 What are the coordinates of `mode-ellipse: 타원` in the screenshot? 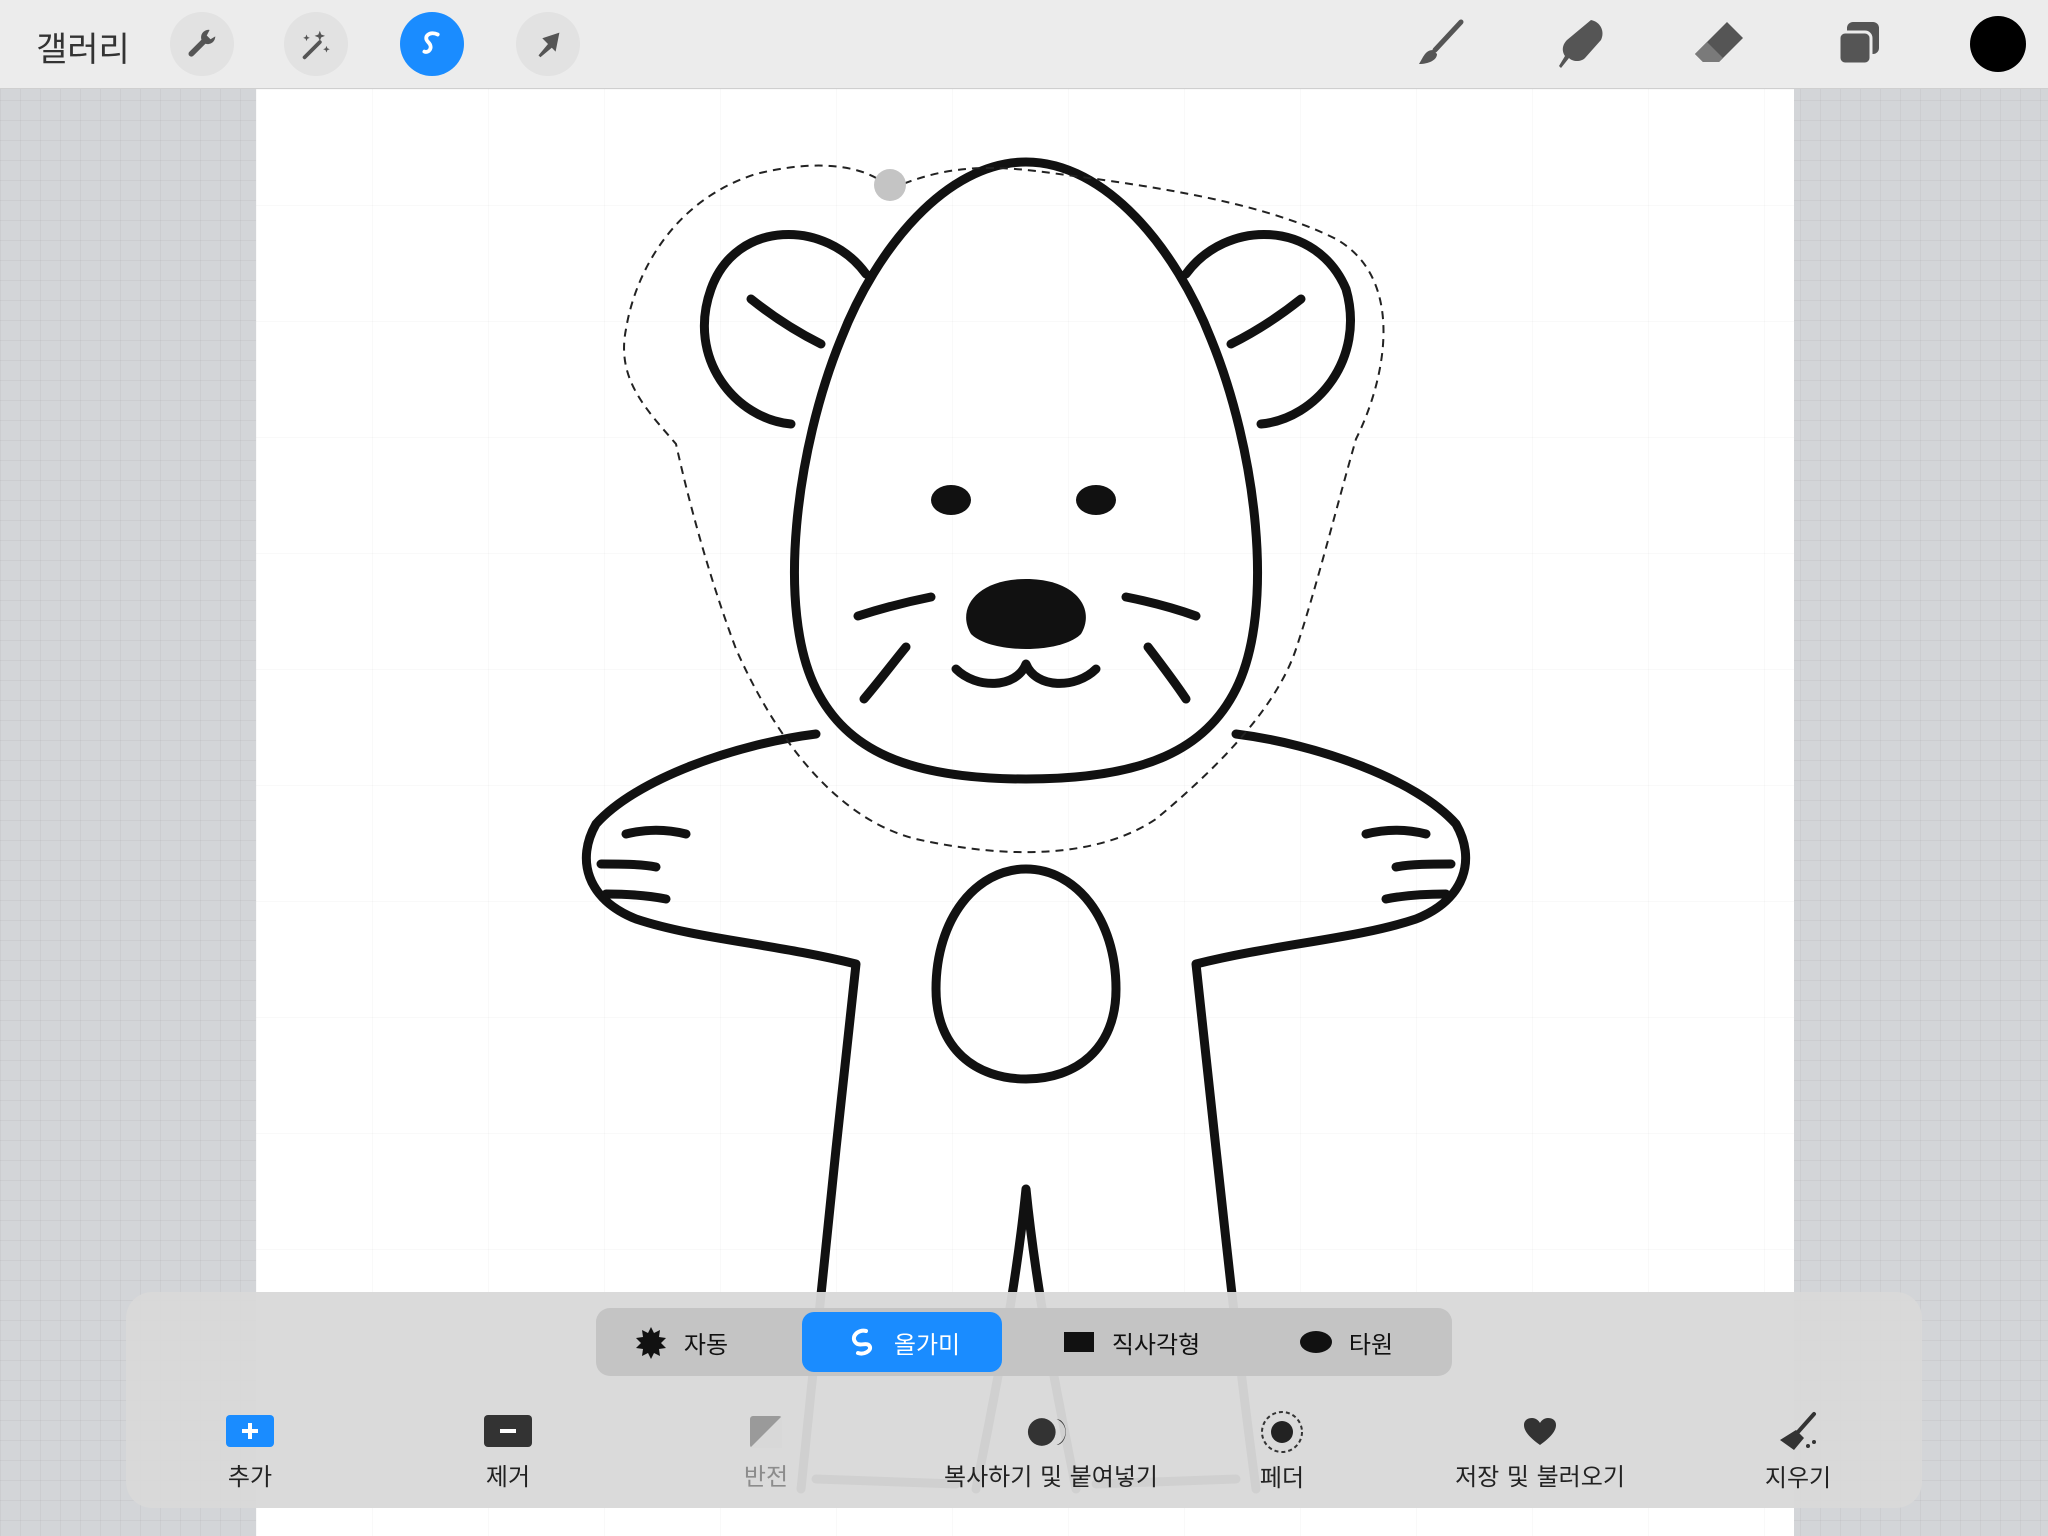 It's located at (1346, 1342).